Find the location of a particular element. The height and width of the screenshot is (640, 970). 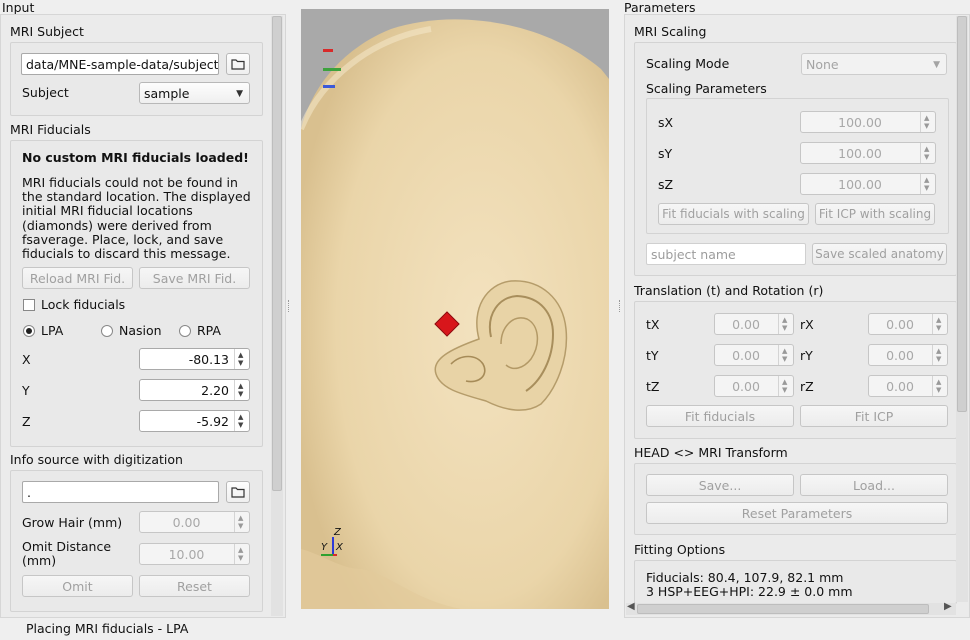

grow-hair-spinbox: 0.00 ▲ ▼ is located at coordinates (194, 522).